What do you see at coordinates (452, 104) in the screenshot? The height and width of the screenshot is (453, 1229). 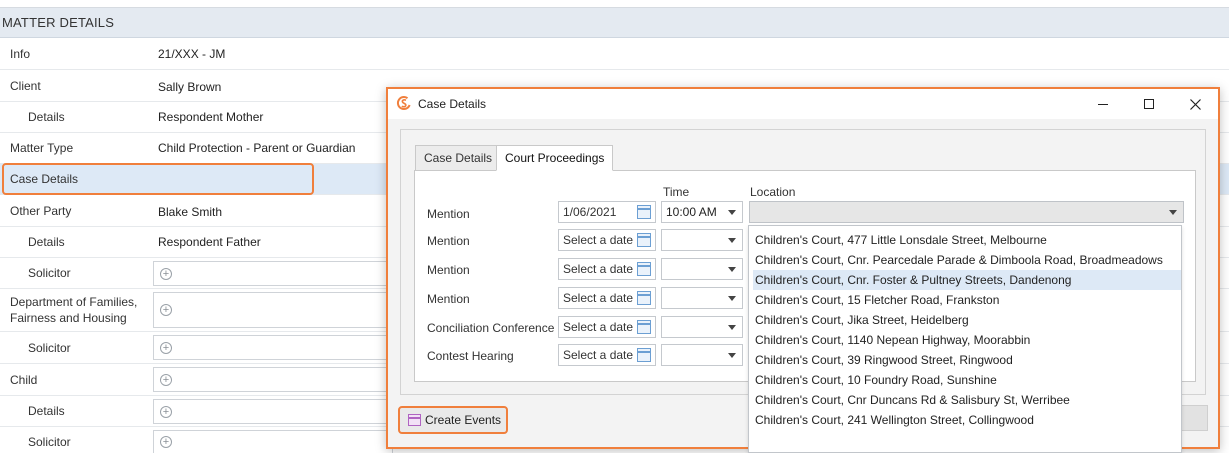 I see `dialog-title: Case Details` at bounding box center [452, 104].